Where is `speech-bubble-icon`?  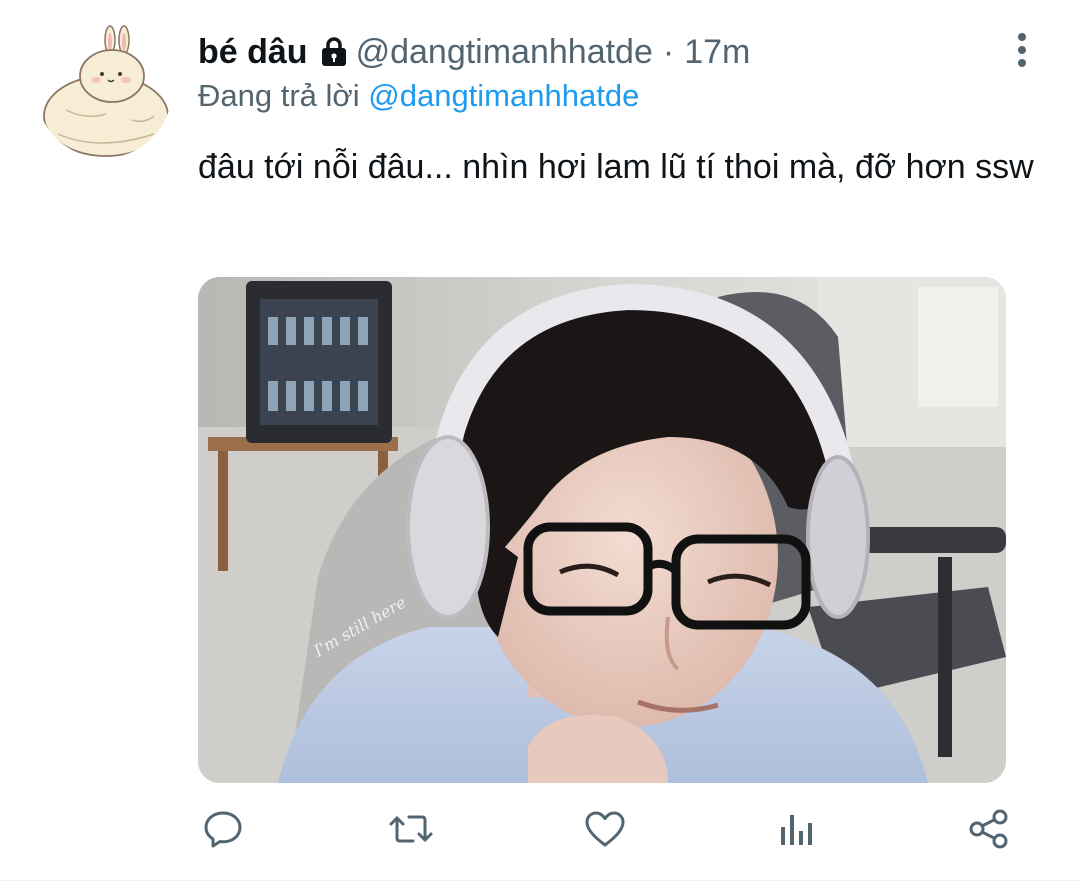
speech-bubble-icon is located at coordinates (223, 829).